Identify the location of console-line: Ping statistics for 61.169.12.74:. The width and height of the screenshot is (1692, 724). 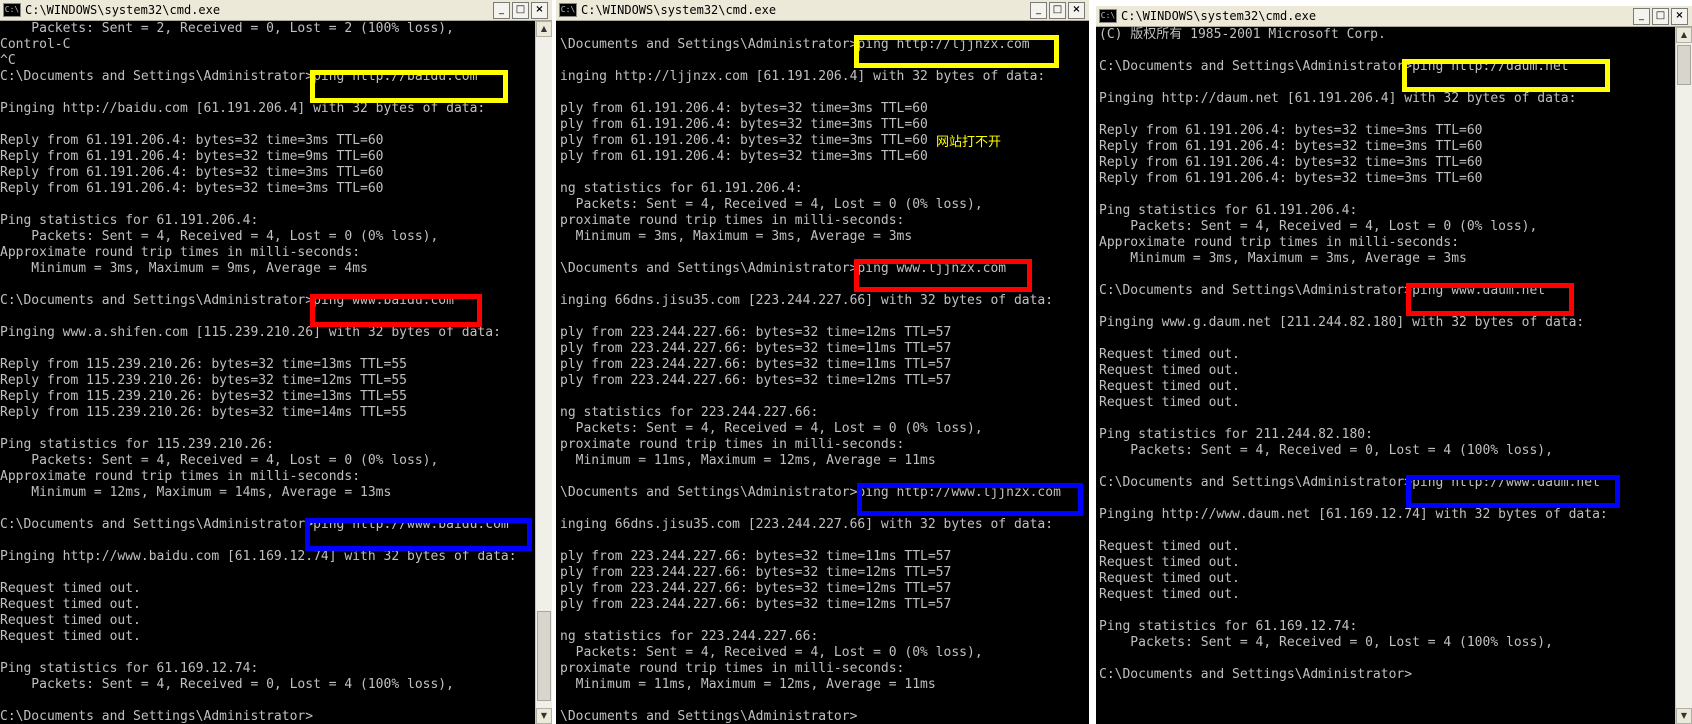
(1228, 626).